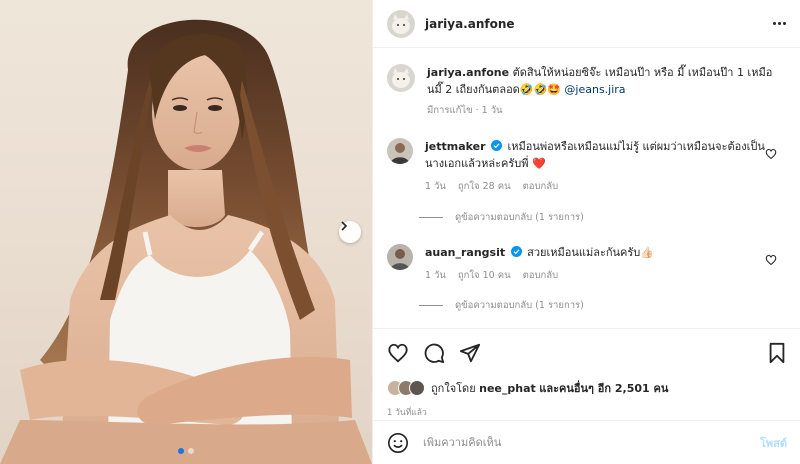 The image size is (800, 464). I want to click on carousel-next-button, so click(350, 232).